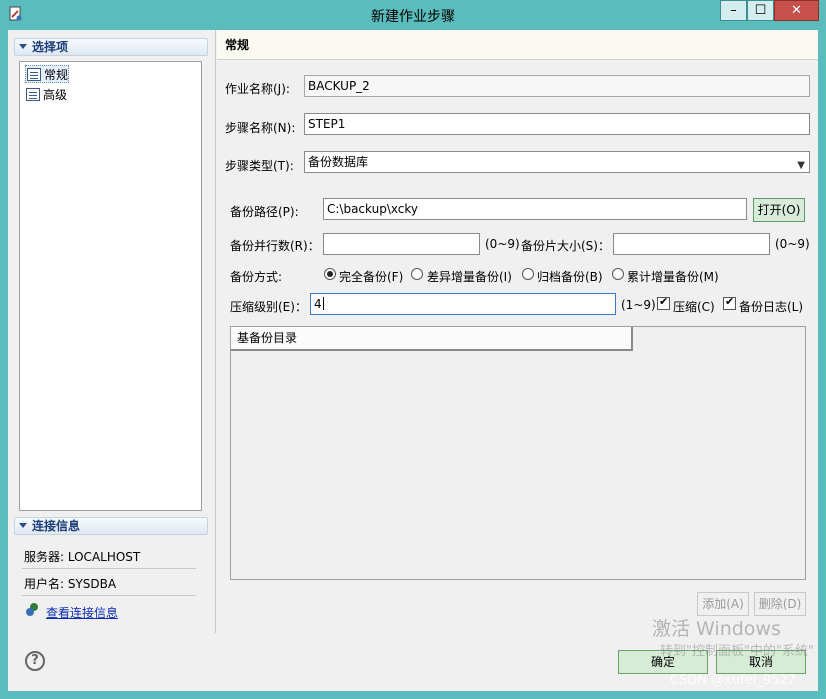  I want to click on parallel-range: (0~9), so click(502, 244).